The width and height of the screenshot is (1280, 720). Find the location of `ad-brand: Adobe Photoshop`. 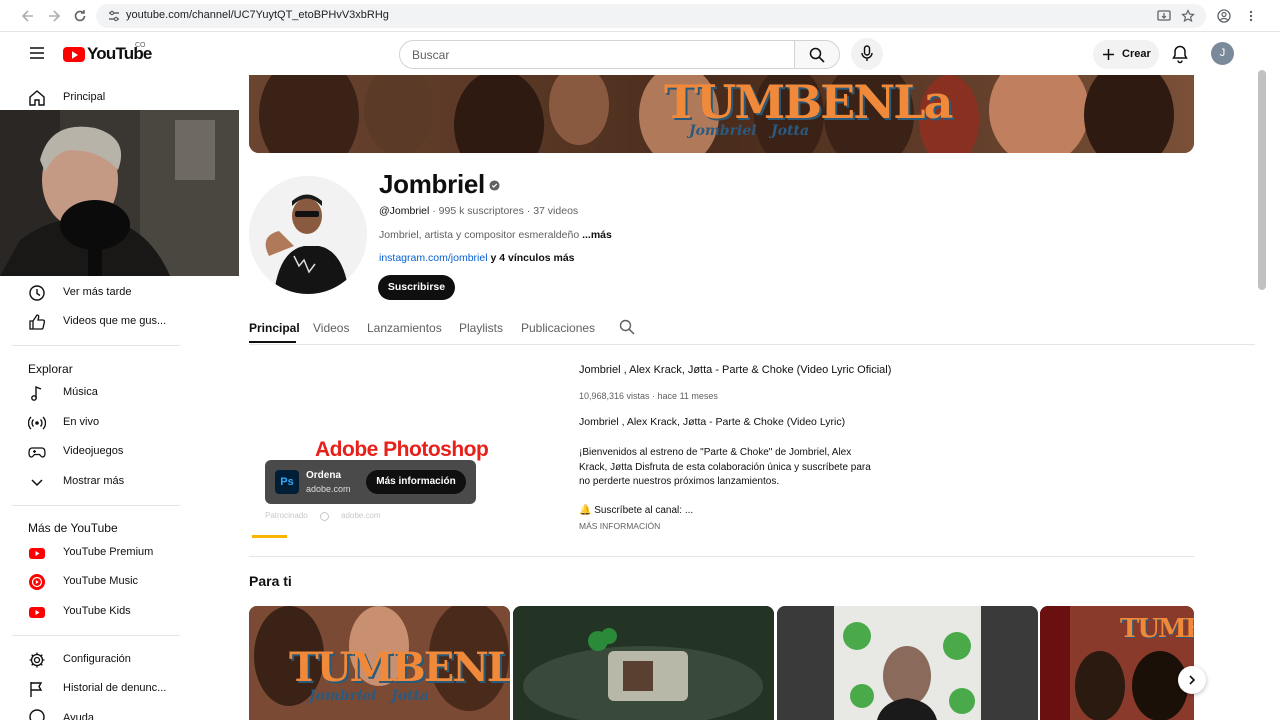

ad-brand: Adobe Photoshop is located at coordinates (402, 450).